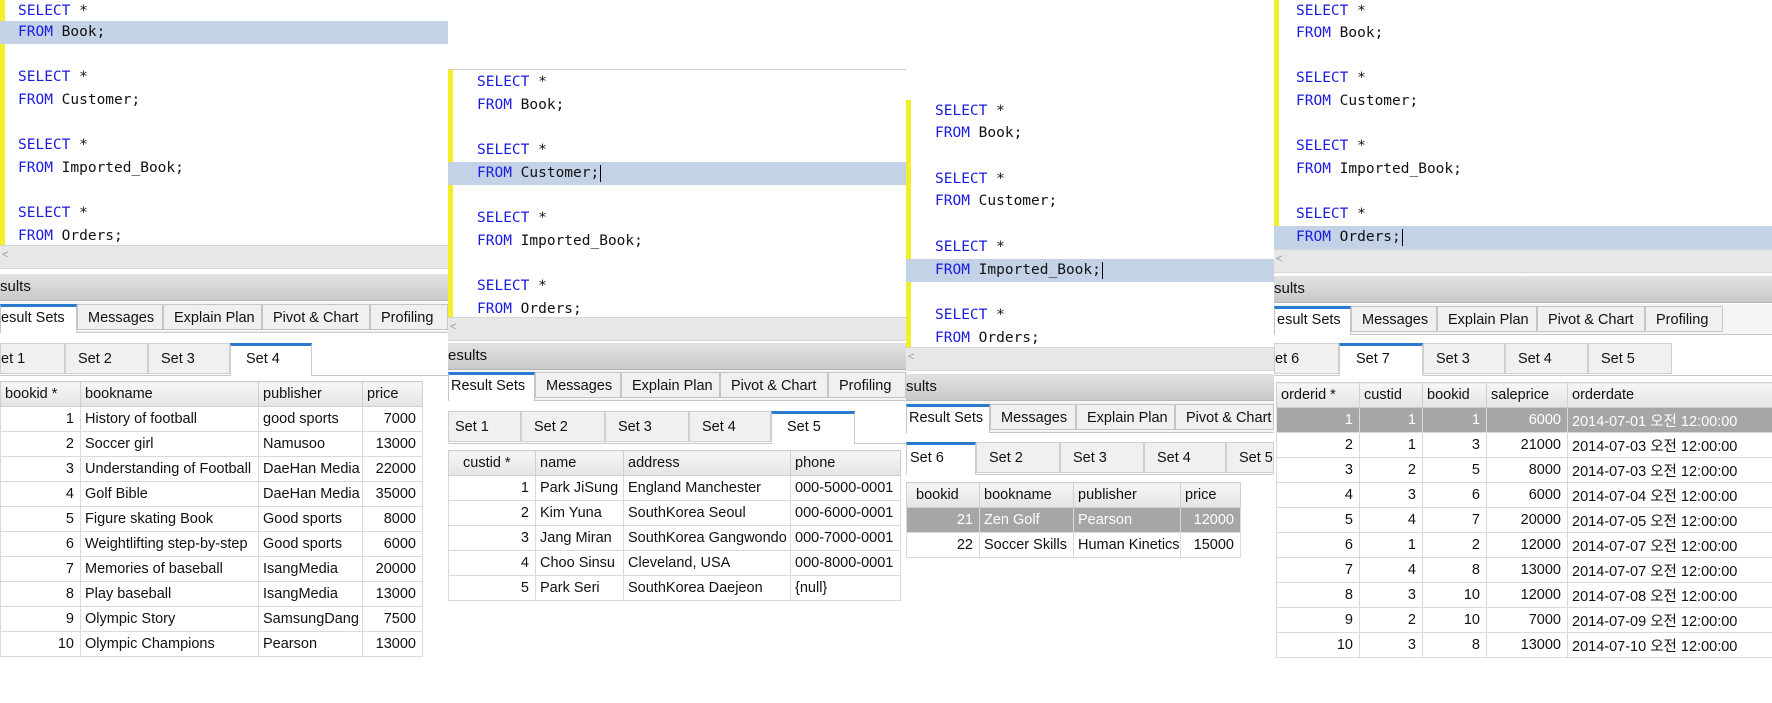  Describe the element at coordinates (674, 588) in the screenshot. I see `table-row: 5 Park Seri SouthKorea Daejeon {null}` at that location.